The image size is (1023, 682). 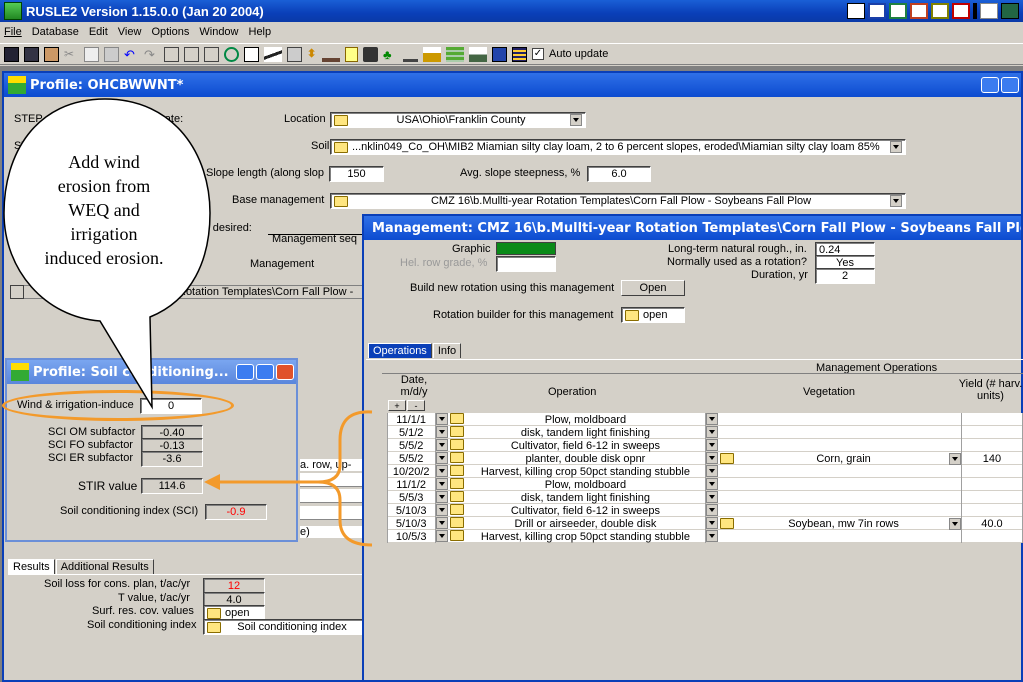 I want to click on annotation-overlay, so click(x=288, y=478).